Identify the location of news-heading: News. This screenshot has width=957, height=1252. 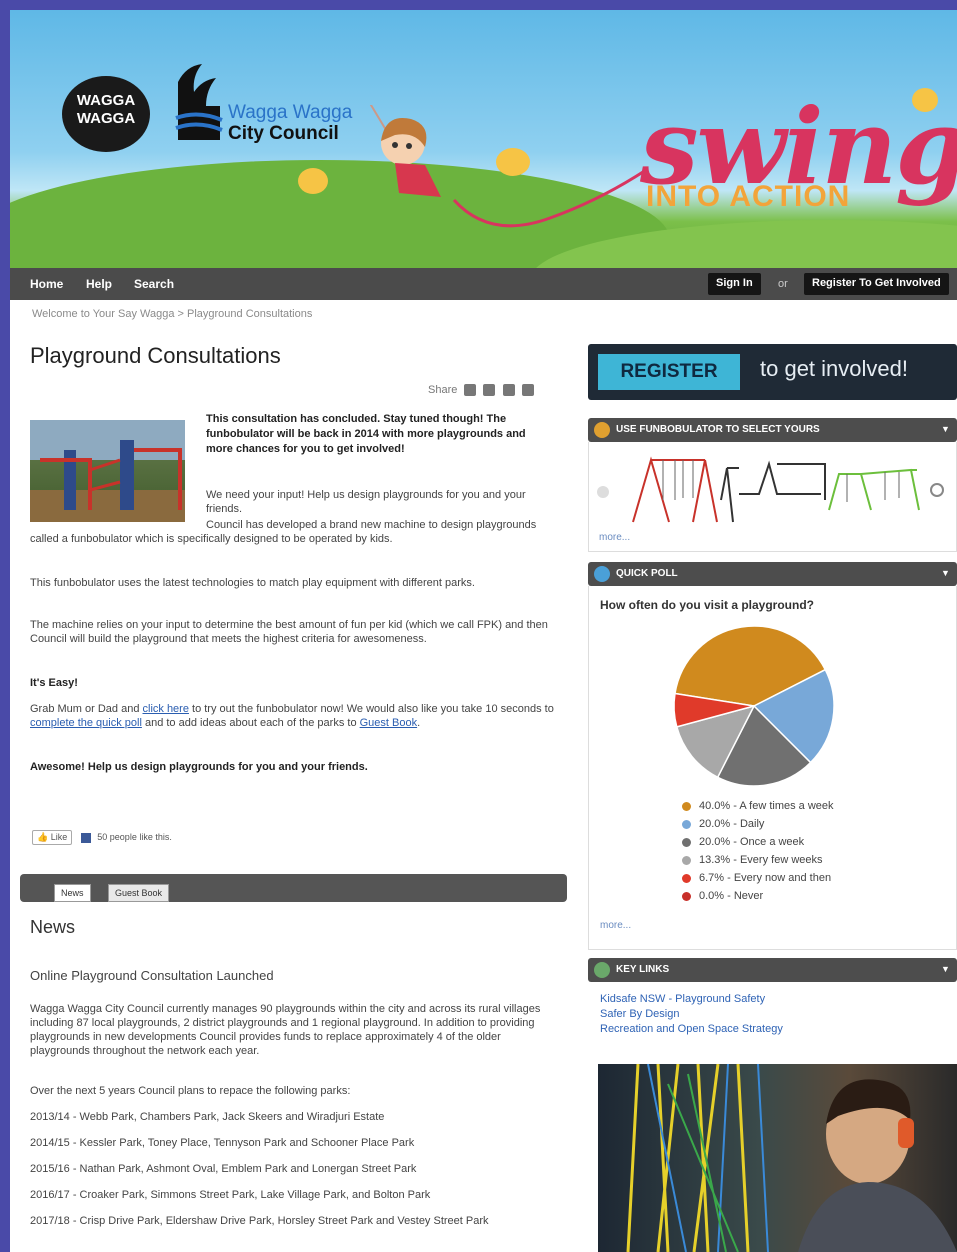
(53, 927).